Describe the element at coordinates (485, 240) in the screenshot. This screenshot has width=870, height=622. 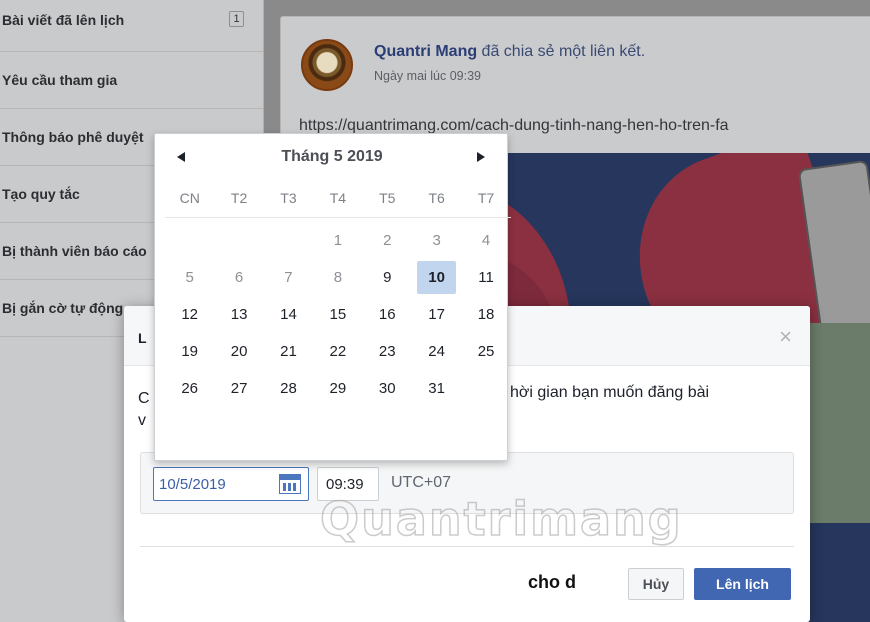
I see `calendar-day: 4` at that location.